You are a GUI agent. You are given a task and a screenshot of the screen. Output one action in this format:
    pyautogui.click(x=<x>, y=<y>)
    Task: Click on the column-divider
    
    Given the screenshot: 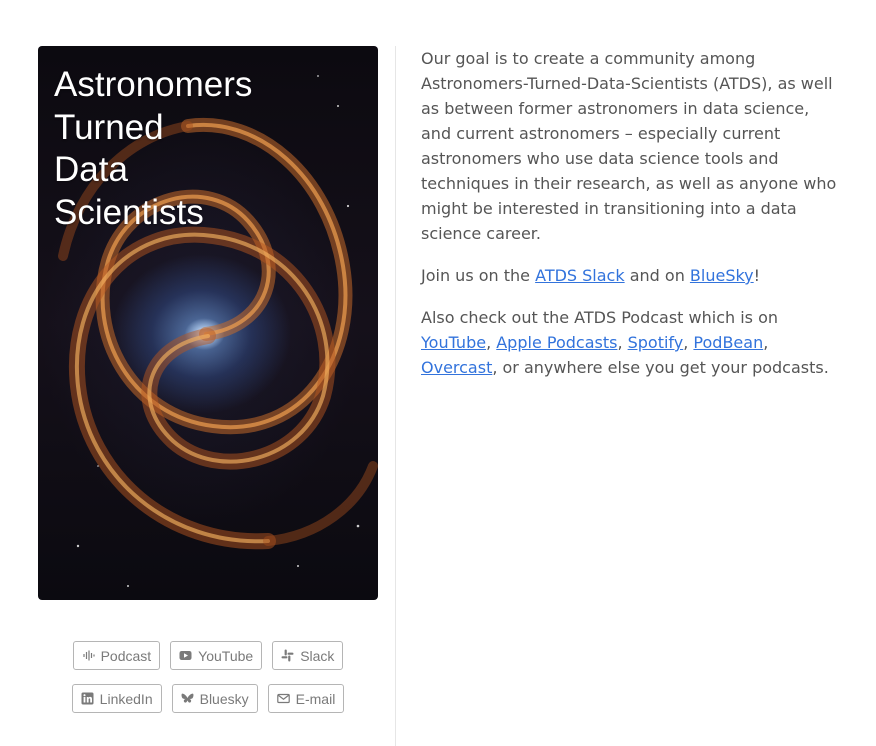 What is the action you would take?
    pyautogui.click(x=395, y=396)
    